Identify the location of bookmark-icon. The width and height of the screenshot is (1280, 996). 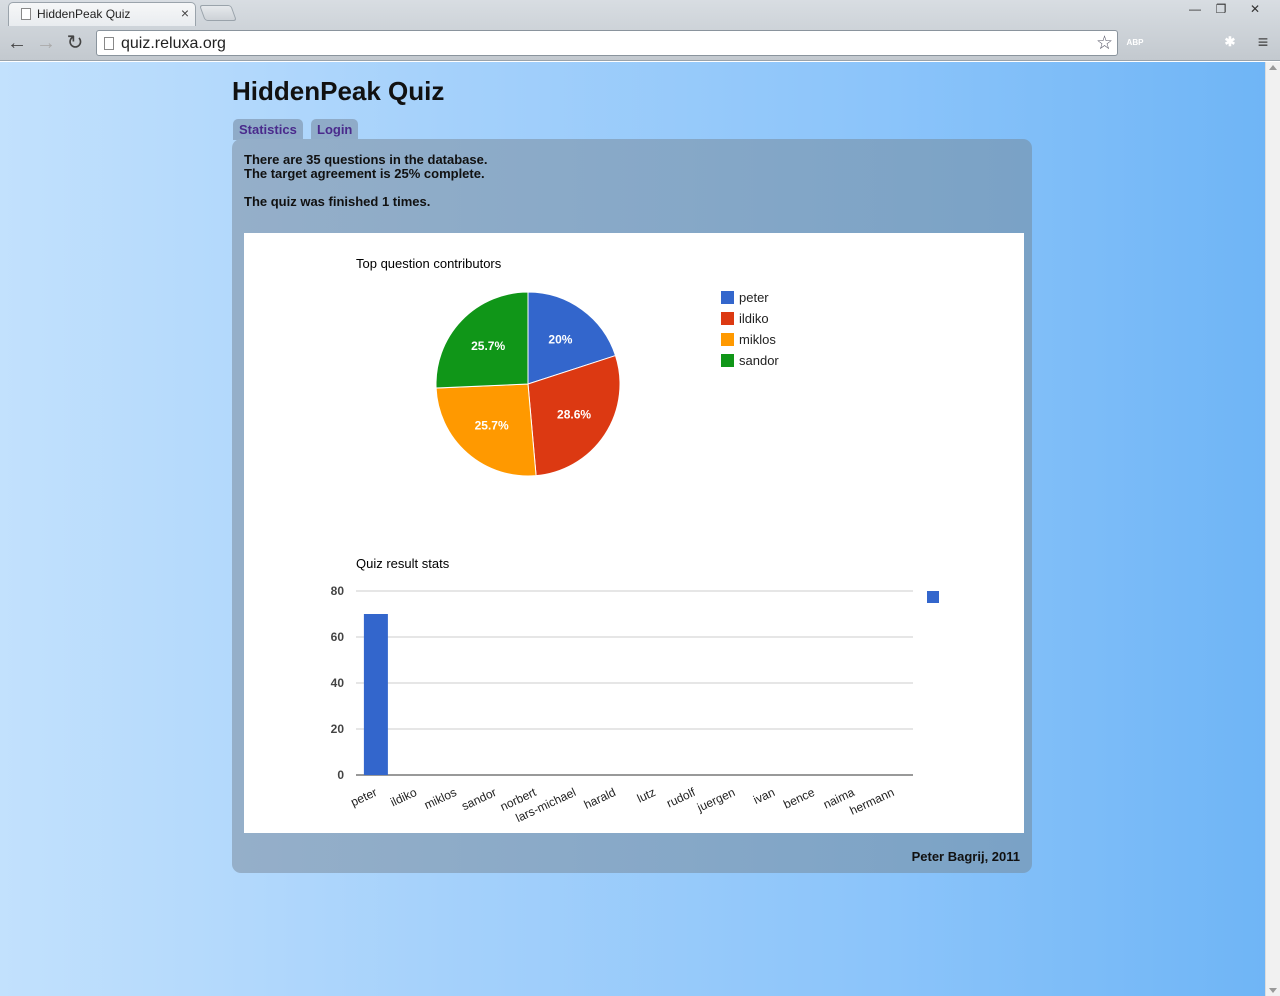
(1200, 43).